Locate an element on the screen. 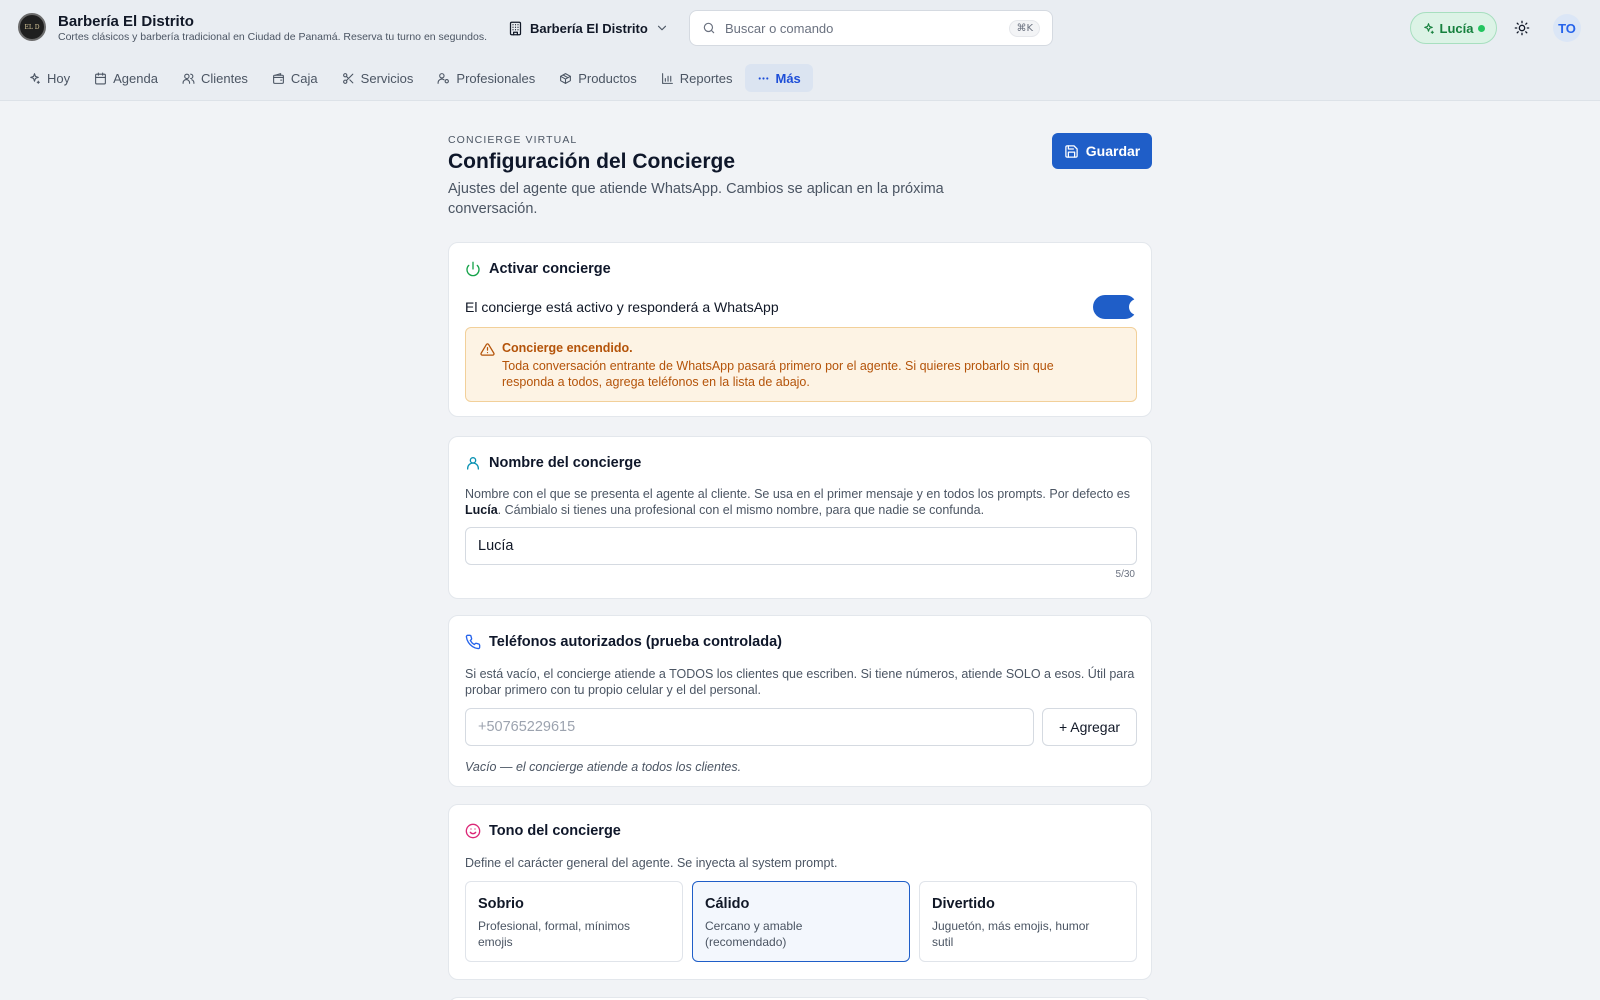 Image resolution: width=1600 pixels, height=1000 pixels. nav-item-agenda: Agenda is located at coordinates (126, 78).